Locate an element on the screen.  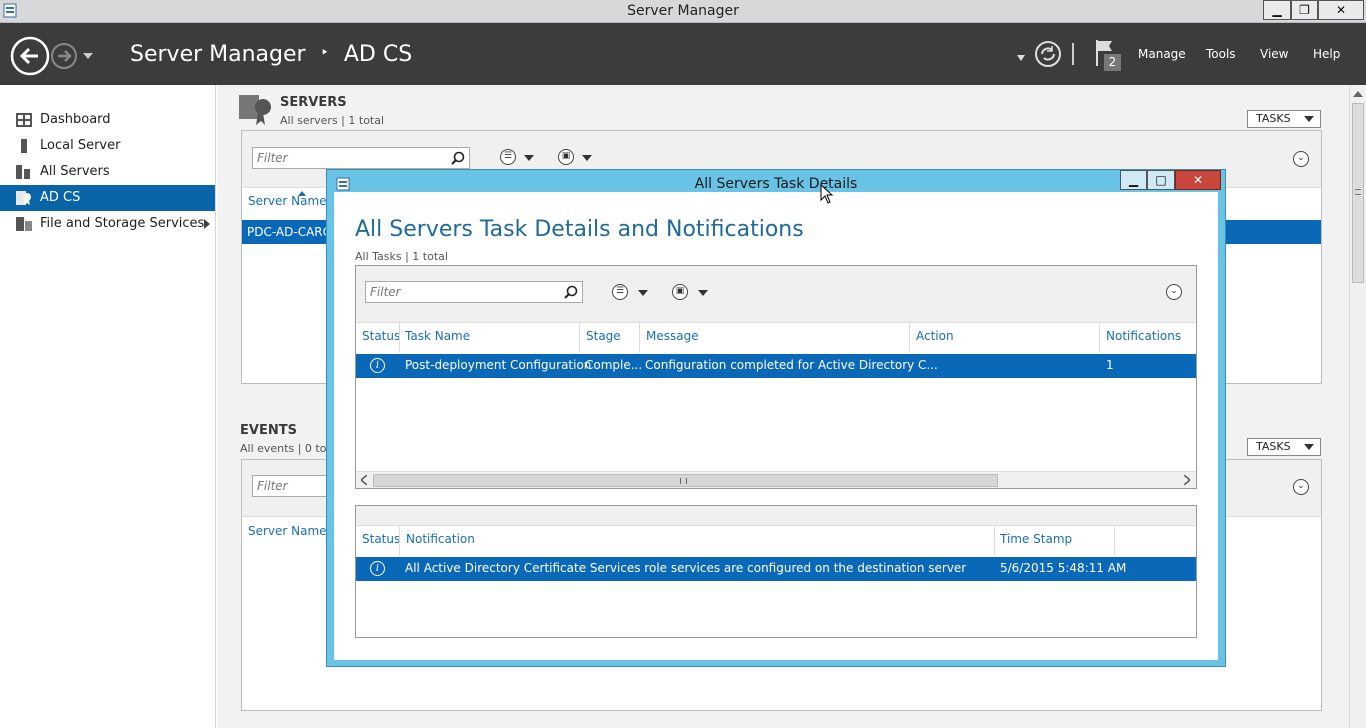
minimize-button: ▁ is located at coordinates (1277, 10).